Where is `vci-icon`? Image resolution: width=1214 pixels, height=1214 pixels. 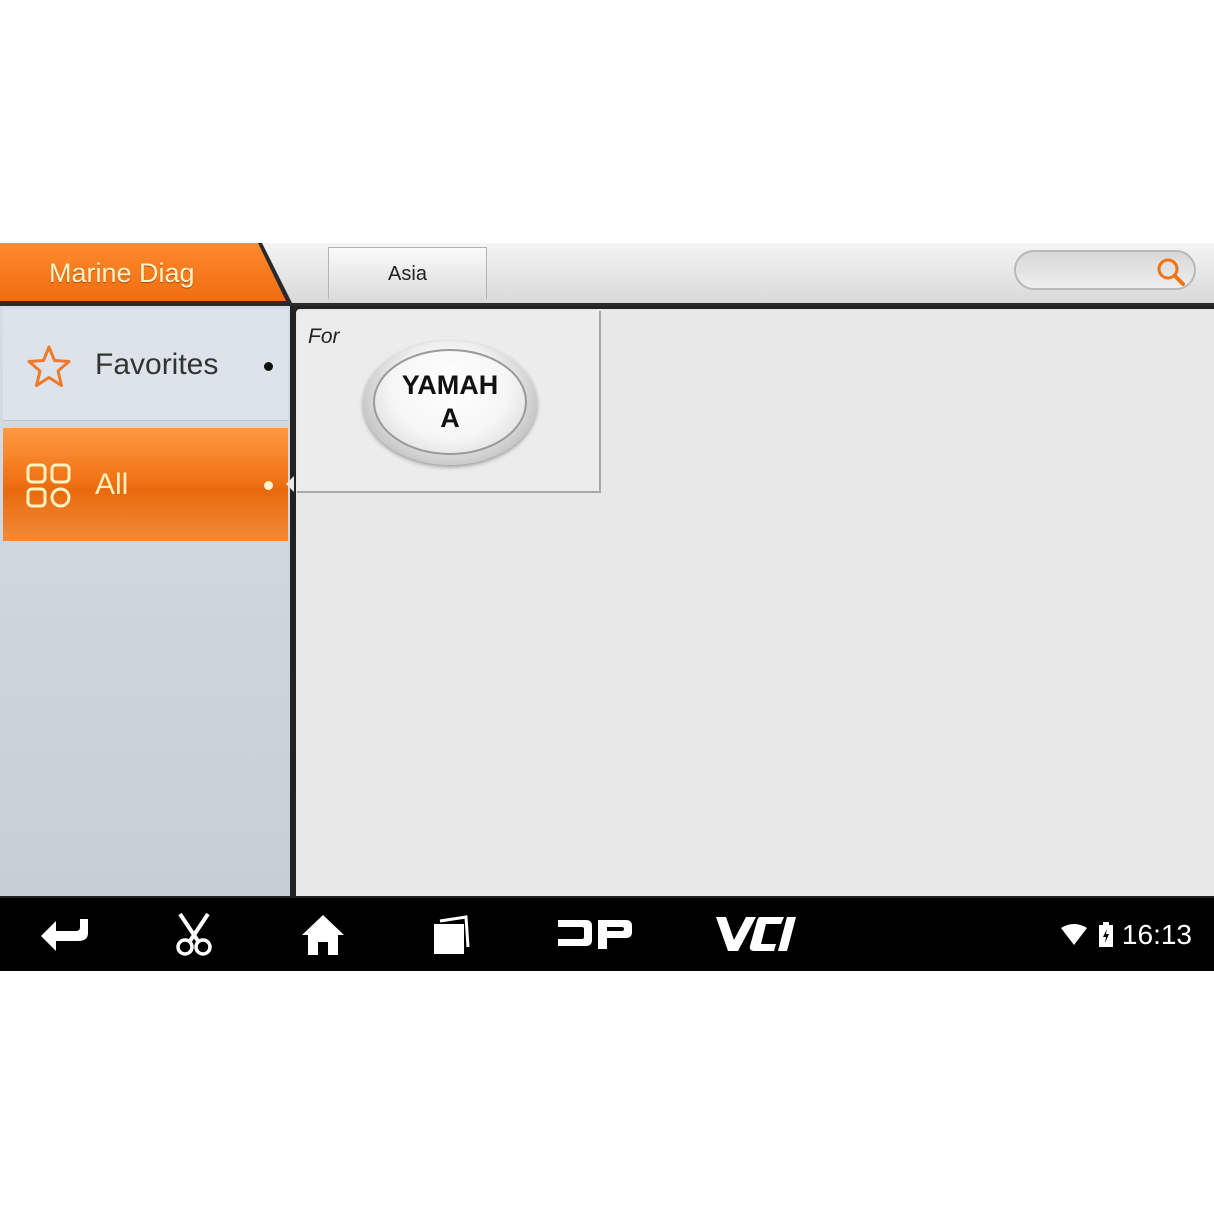 vci-icon is located at coordinates (756, 934).